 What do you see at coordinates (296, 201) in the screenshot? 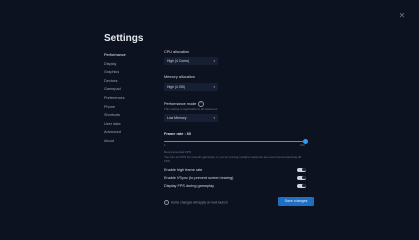
I see `save-changes-button: Save changes` at bounding box center [296, 201].